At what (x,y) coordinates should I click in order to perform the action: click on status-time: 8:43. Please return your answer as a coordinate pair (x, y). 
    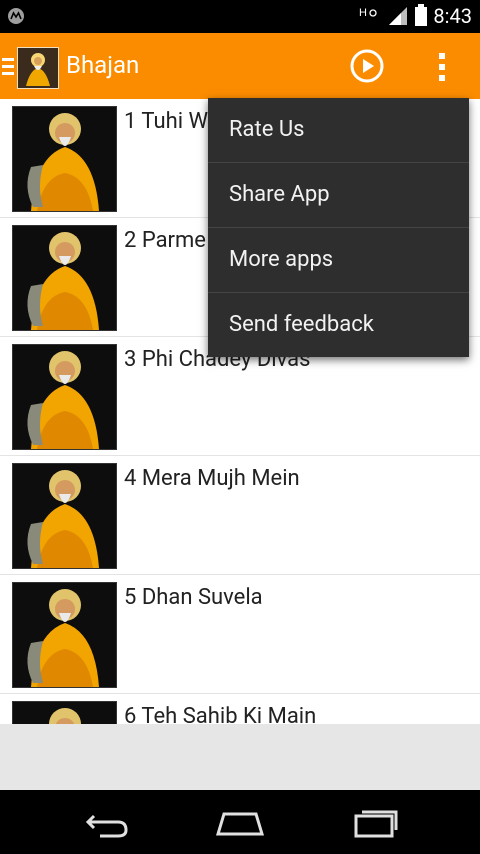
    Looking at the image, I should click on (452, 16).